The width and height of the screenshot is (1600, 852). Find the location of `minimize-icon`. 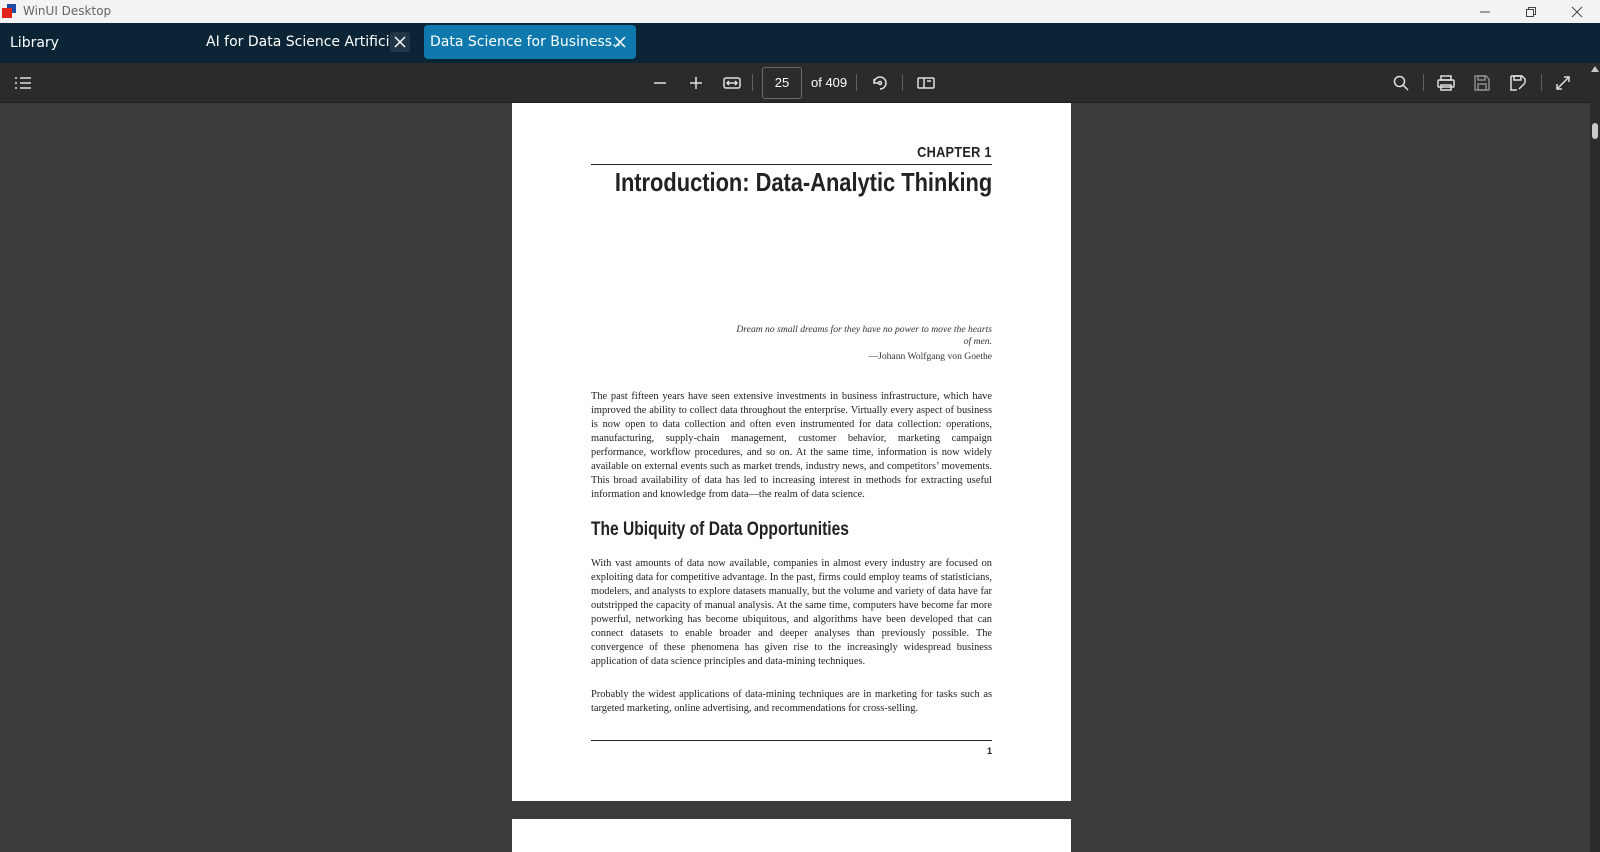

minimize-icon is located at coordinates (1485, 11).